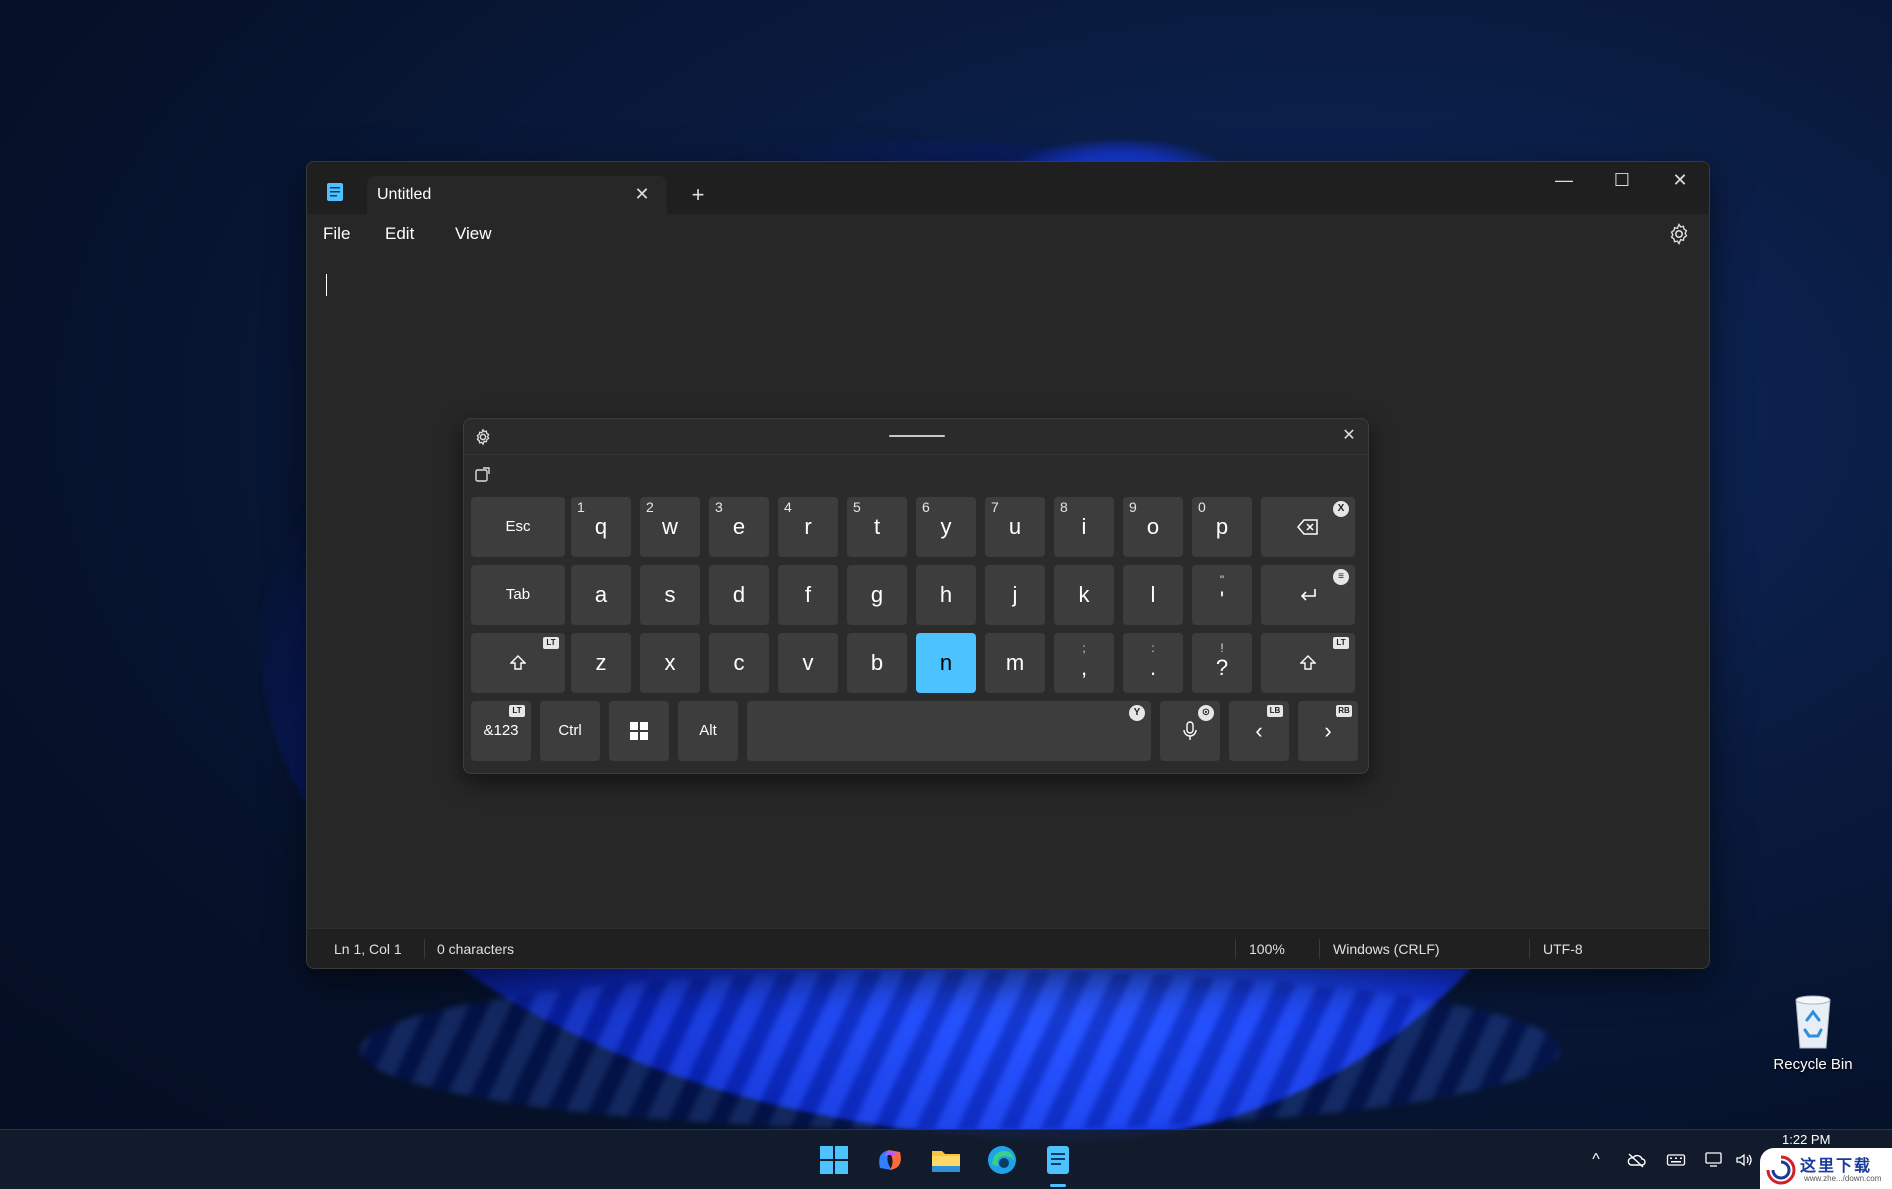 The width and height of the screenshot is (1892, 1189). What do you see at coordinates (1328, 731) in the screenshot?
I see `key-right-arrow: › RB` at bounding box center [1328, 731].